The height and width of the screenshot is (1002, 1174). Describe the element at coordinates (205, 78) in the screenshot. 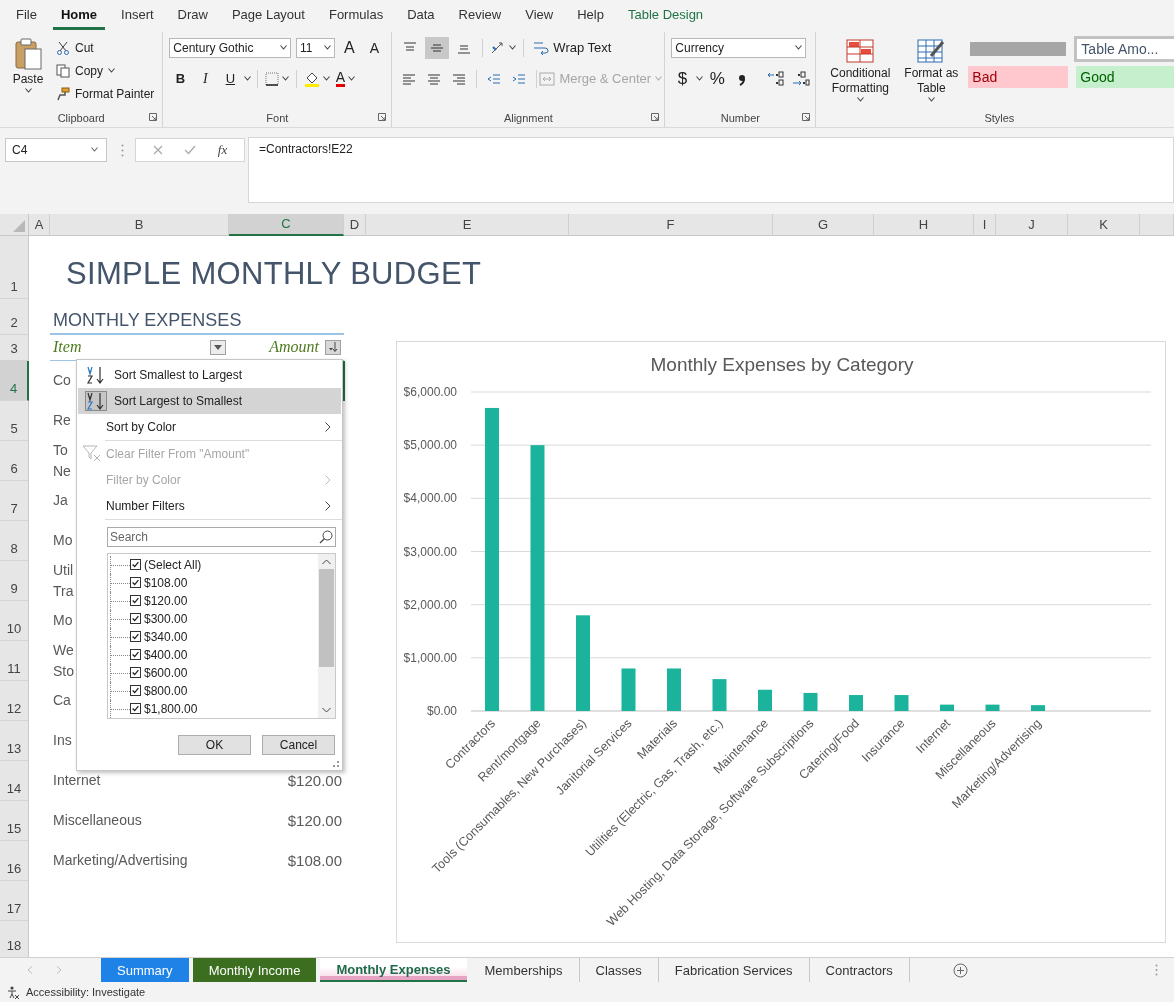

I see `italic-button: I` at that location.